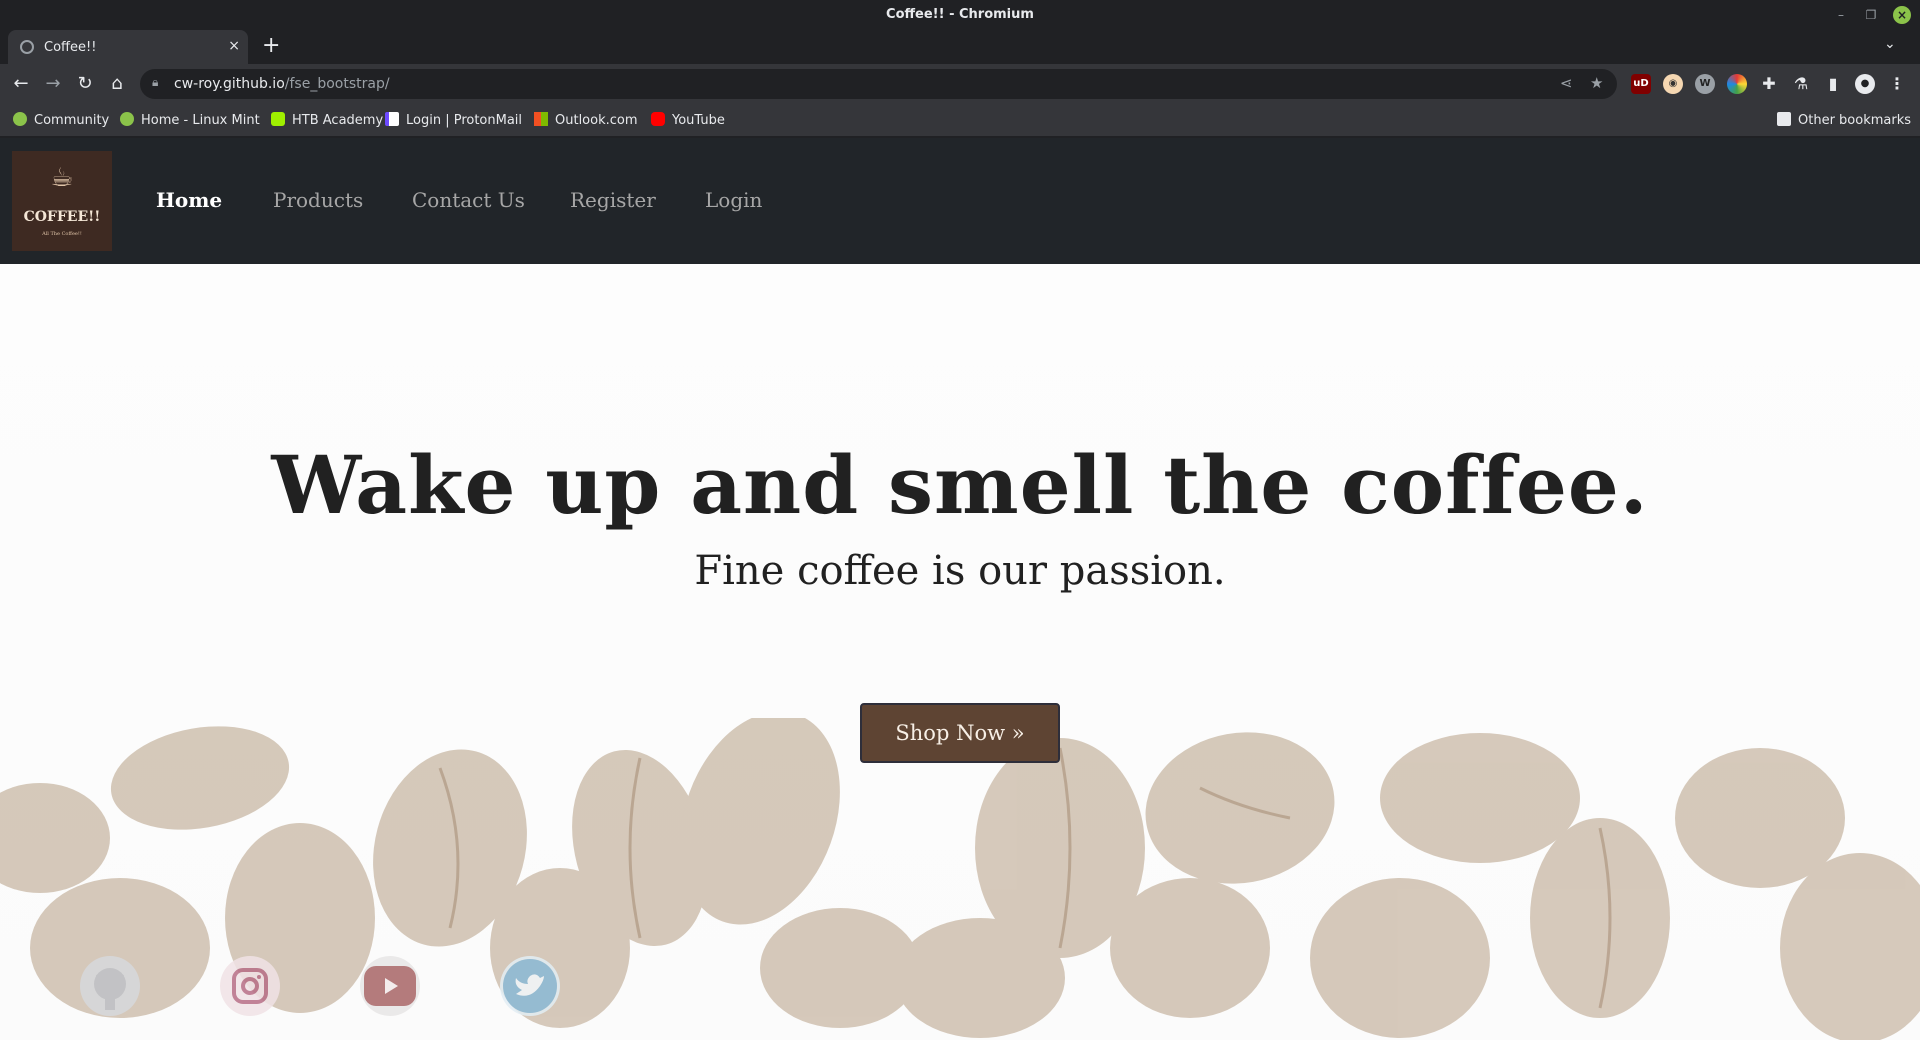 The width and height of the screenshot is (1920, 1040). I want to click on logo-tagline: All The Coffee!!, so click(62, 234).